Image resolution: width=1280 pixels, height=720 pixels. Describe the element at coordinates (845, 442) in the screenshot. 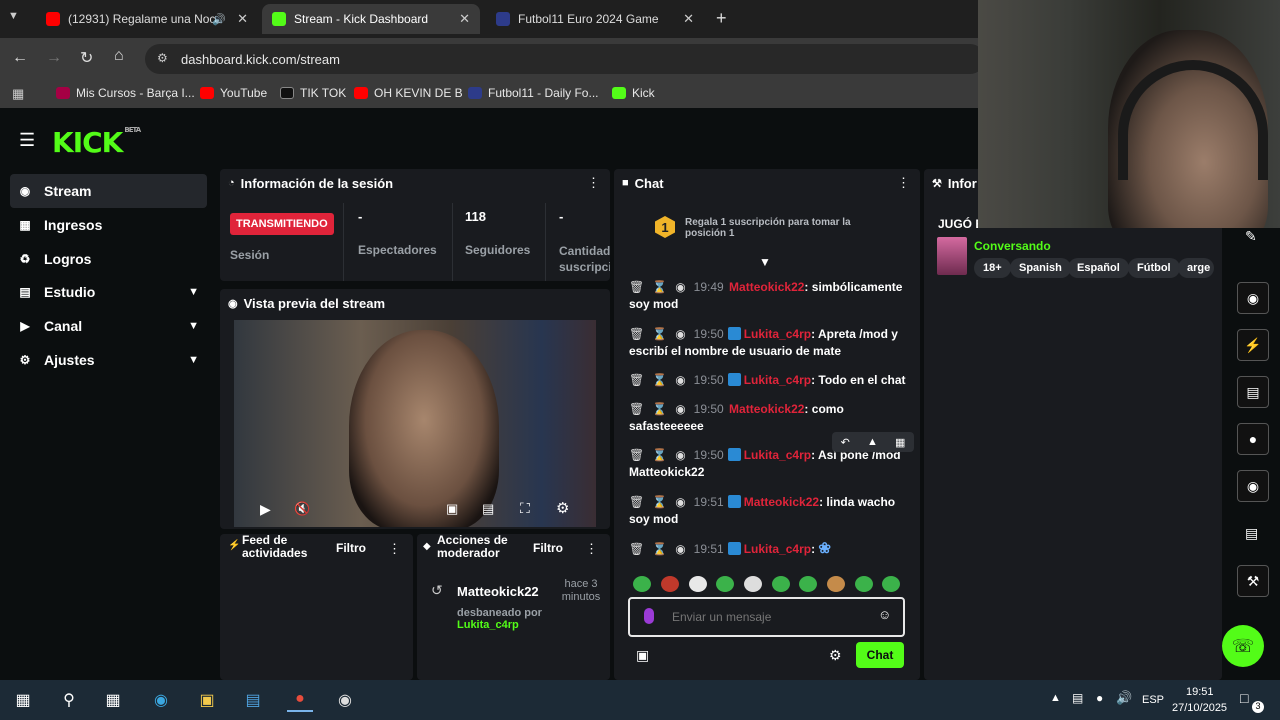

I see `reply-icon: ↶` at that location.